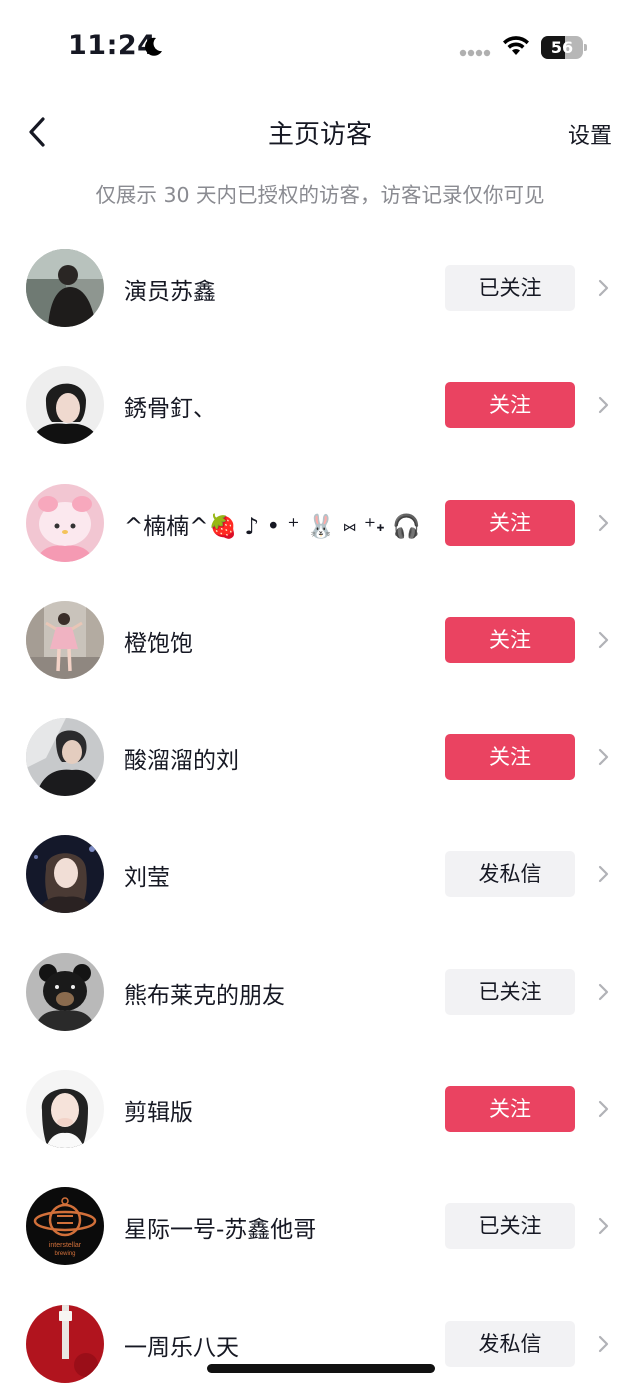  Describe the element at coordinates (170, 409) in the screenshot. I see `visitor-name: 銹骨釘、` at that location.